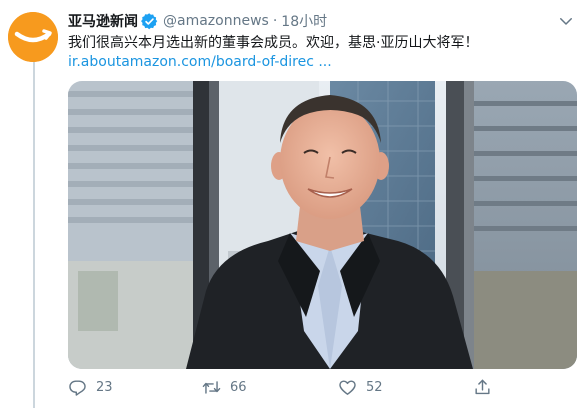 The image size is (587, 408). I want to click on reply-button: 23, so click(90, 387).